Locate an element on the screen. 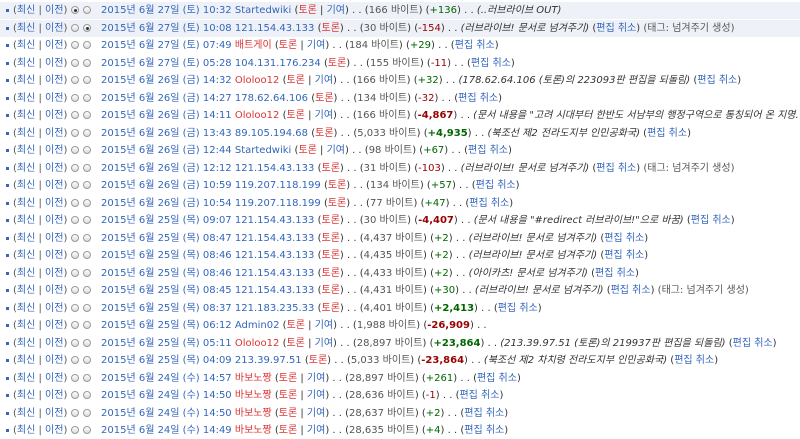 This screenshot has width=800, height=439. user-link: 119.207.118.199 is located at coordinates (278, 203).